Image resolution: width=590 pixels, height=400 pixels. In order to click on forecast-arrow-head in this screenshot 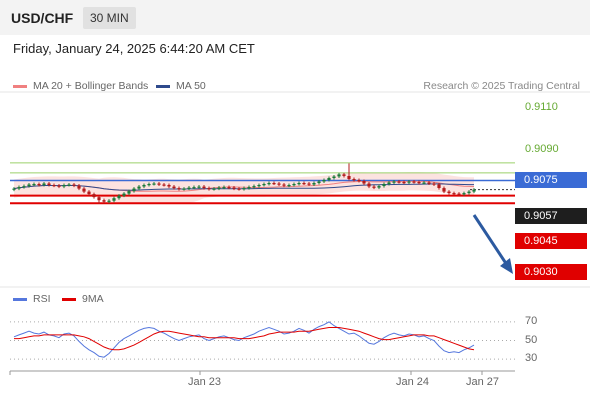, I will do `click(506, 266)`.